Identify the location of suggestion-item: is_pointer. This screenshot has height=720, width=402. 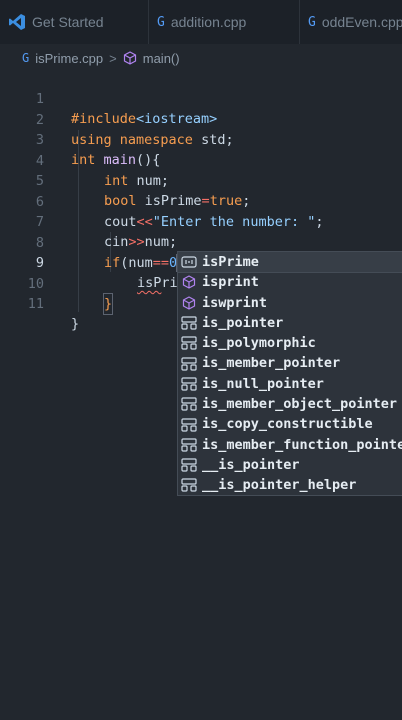
(290, 323).